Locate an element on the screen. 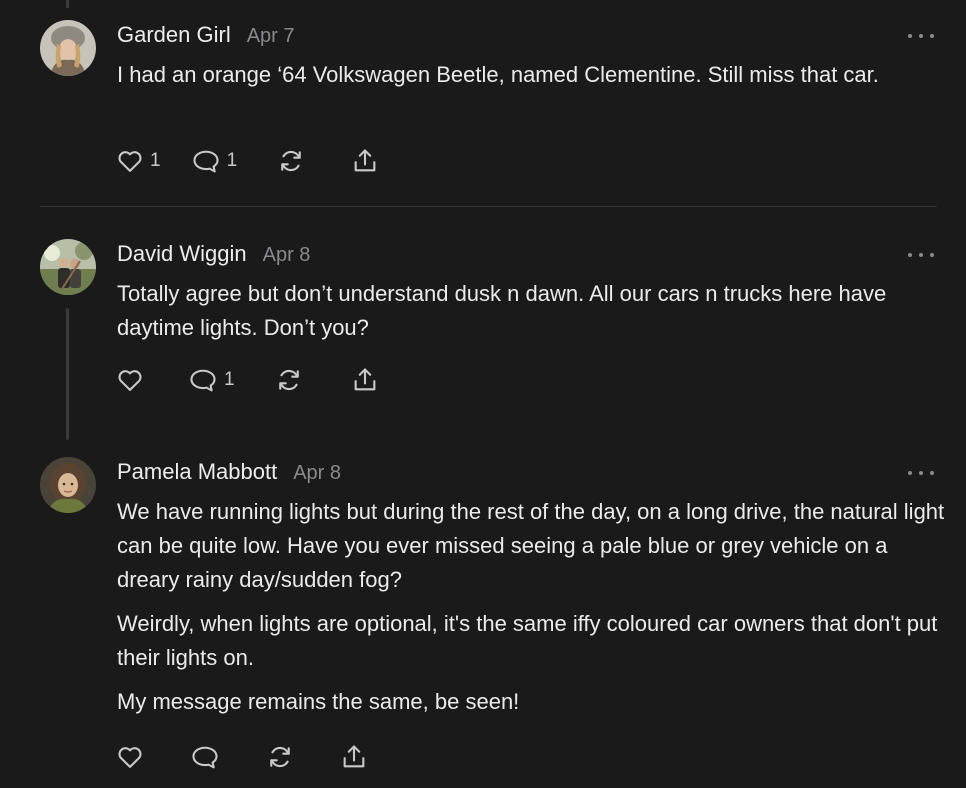  author-name: David Wiggin is located at coordinates (182, 254).